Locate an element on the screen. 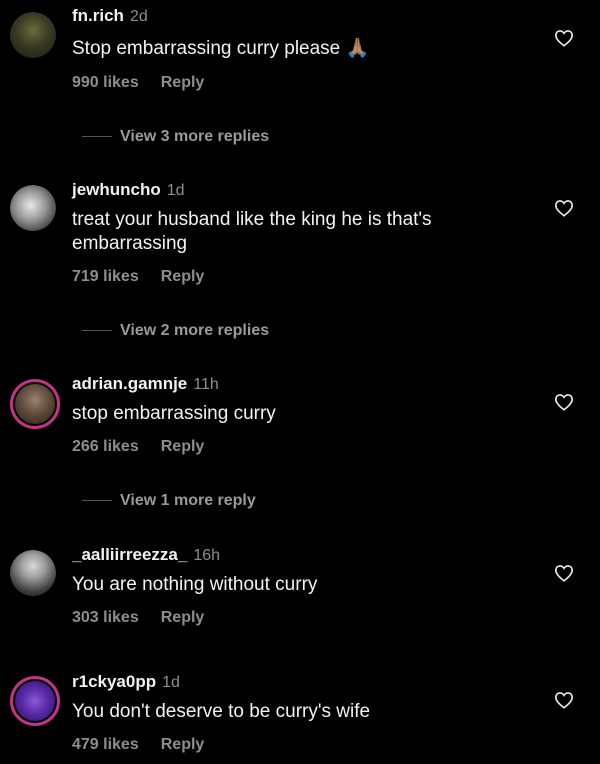 The width and height of the screenshot is (600, 764). comment-text: You are nothing without curry is located at coordinates (195, 584).